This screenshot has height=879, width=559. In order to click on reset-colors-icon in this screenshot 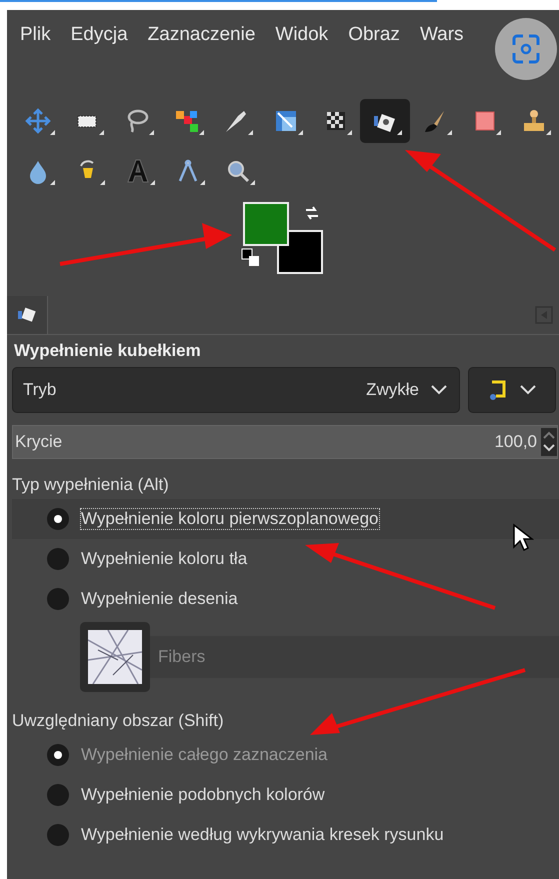, I will do `click(251, 258)`.